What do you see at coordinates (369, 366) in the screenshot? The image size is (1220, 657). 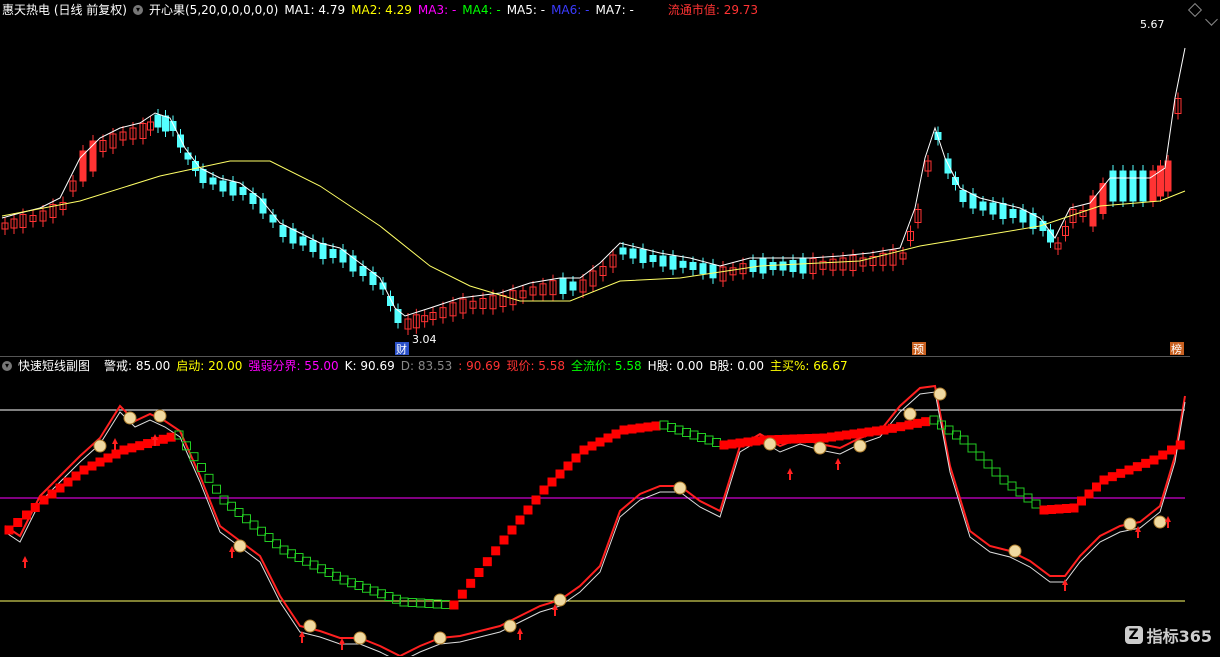 I see `sub-item: K: 90.69` at bounding box center [369, 366].